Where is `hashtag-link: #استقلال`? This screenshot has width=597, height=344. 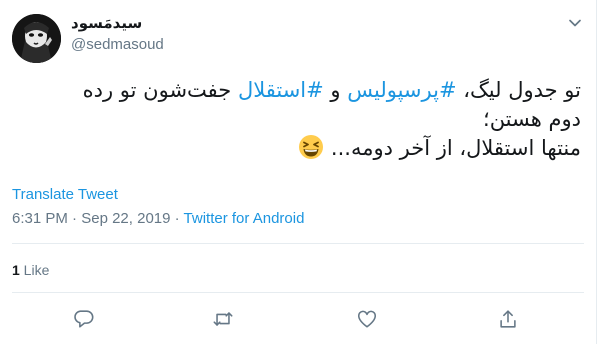
hashtag-link: #استقلال is located at coordinates (281, 90).